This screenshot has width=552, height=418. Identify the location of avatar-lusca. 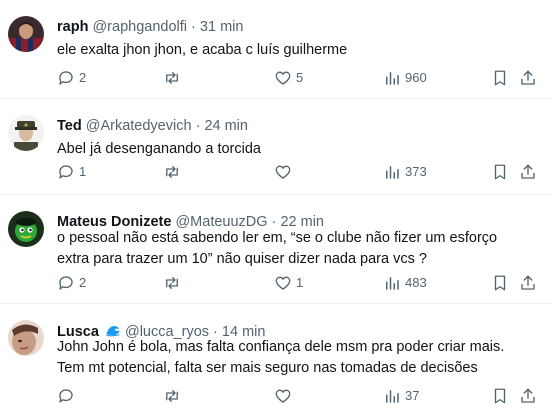
(26, 338).